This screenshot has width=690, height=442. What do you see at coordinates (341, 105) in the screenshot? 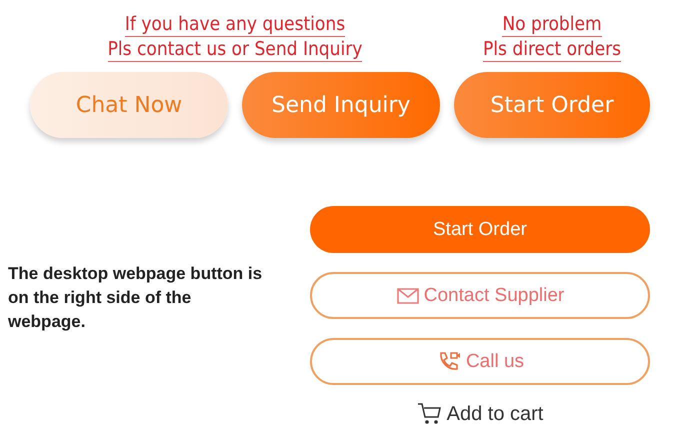
I see `action-button: Send Inquiry` at bounding box center [341, 105].